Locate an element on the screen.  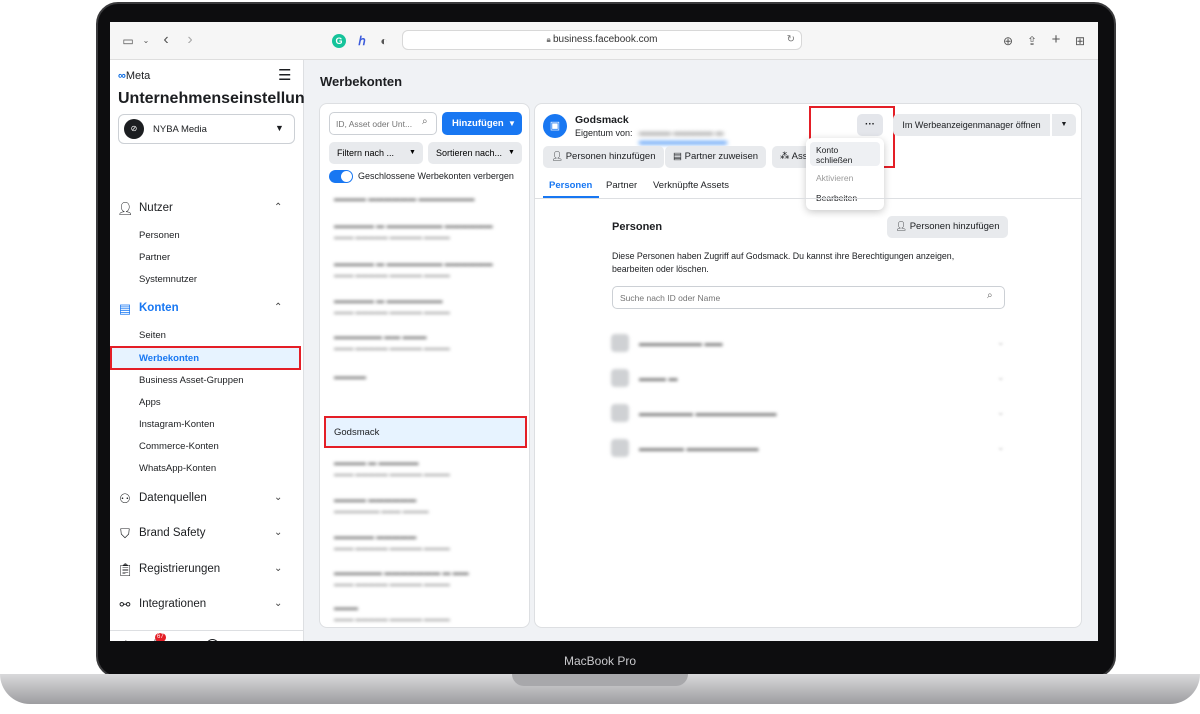
panel-toggle-icon: ◫ is located at coordinates (283, 639).